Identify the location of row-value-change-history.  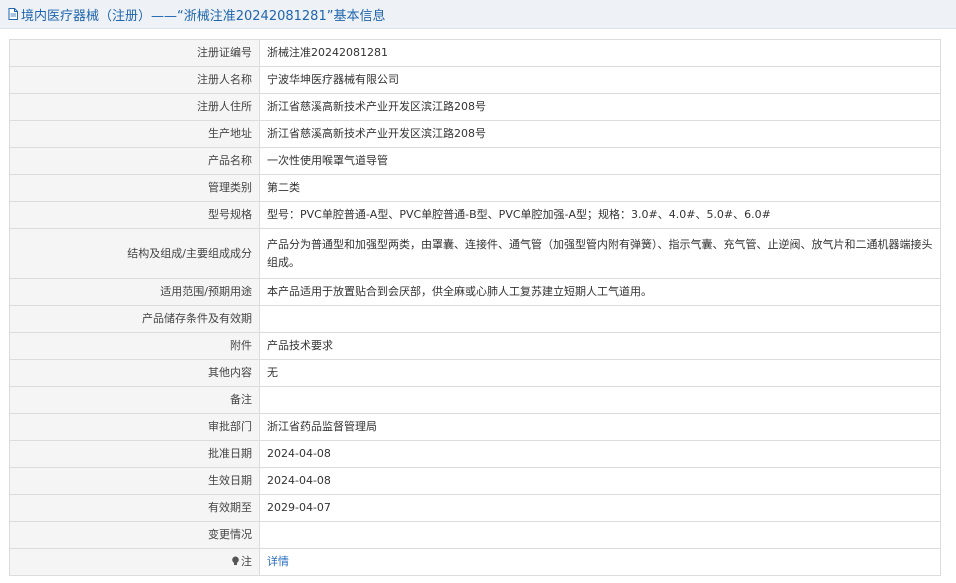
(600, 535).